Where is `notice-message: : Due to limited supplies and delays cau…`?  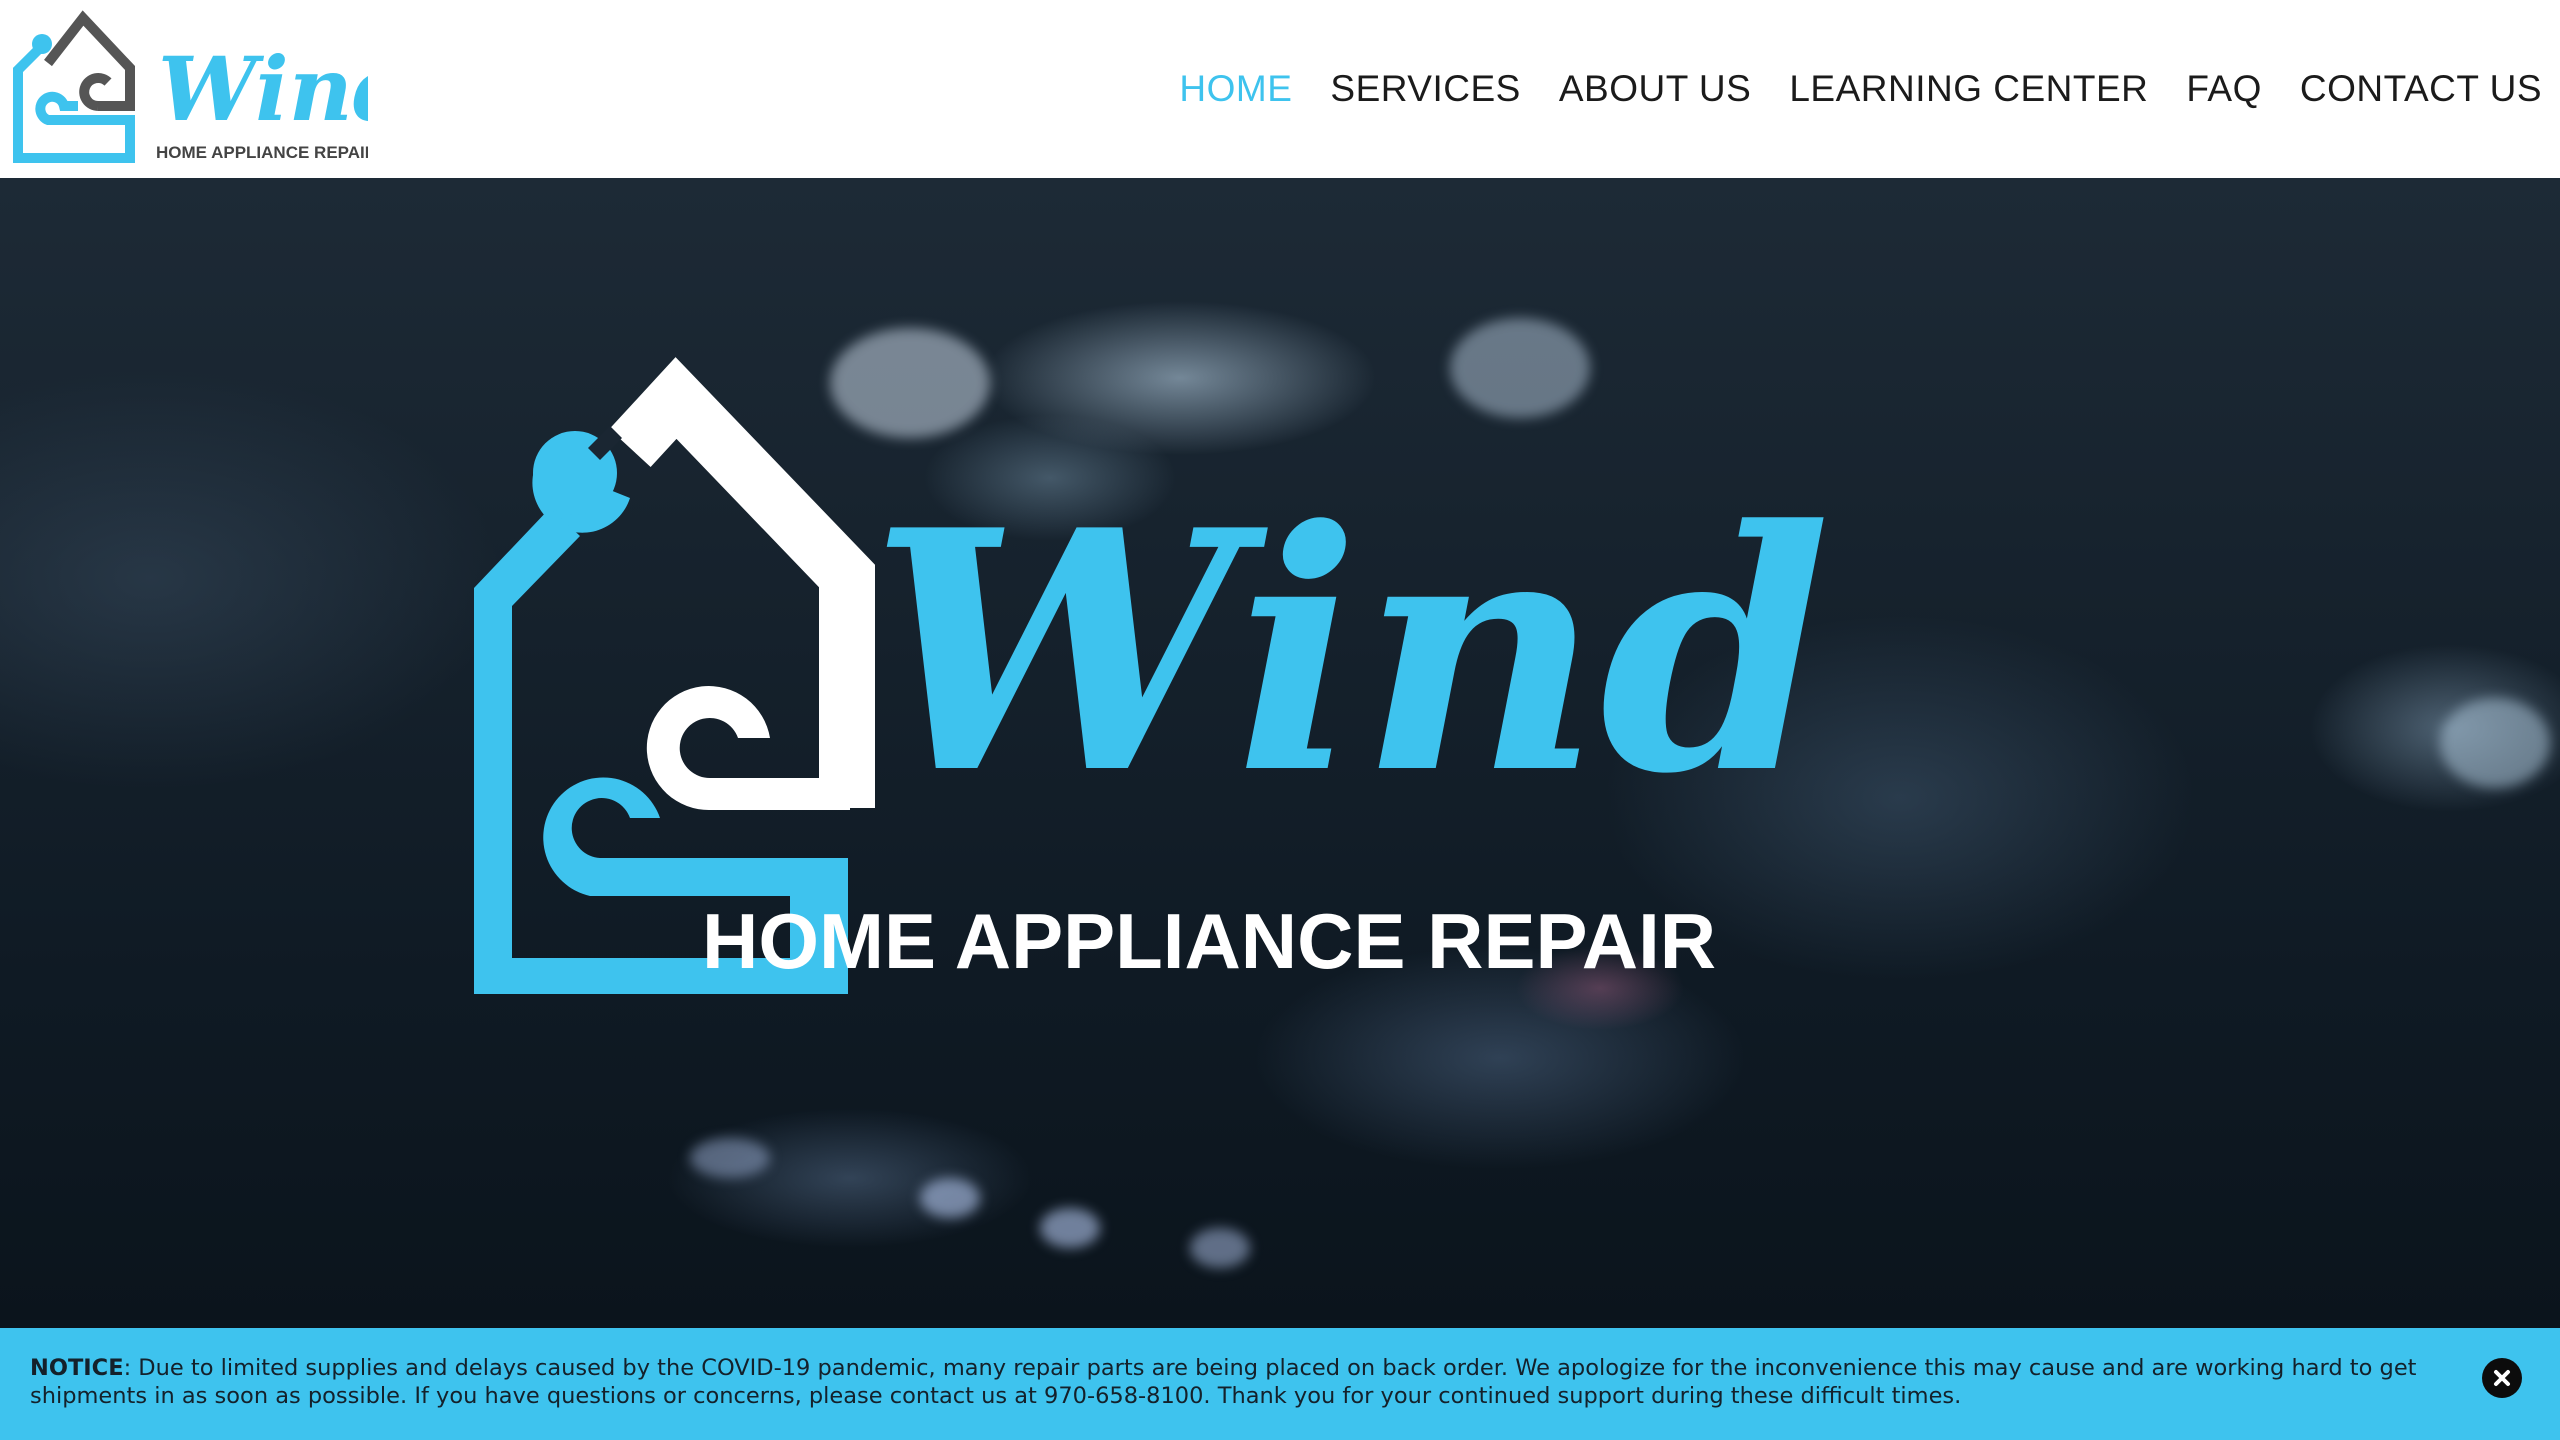 notice-message: : Due to limited supplies and delays cau… is located at coordinates (1223, 1382).